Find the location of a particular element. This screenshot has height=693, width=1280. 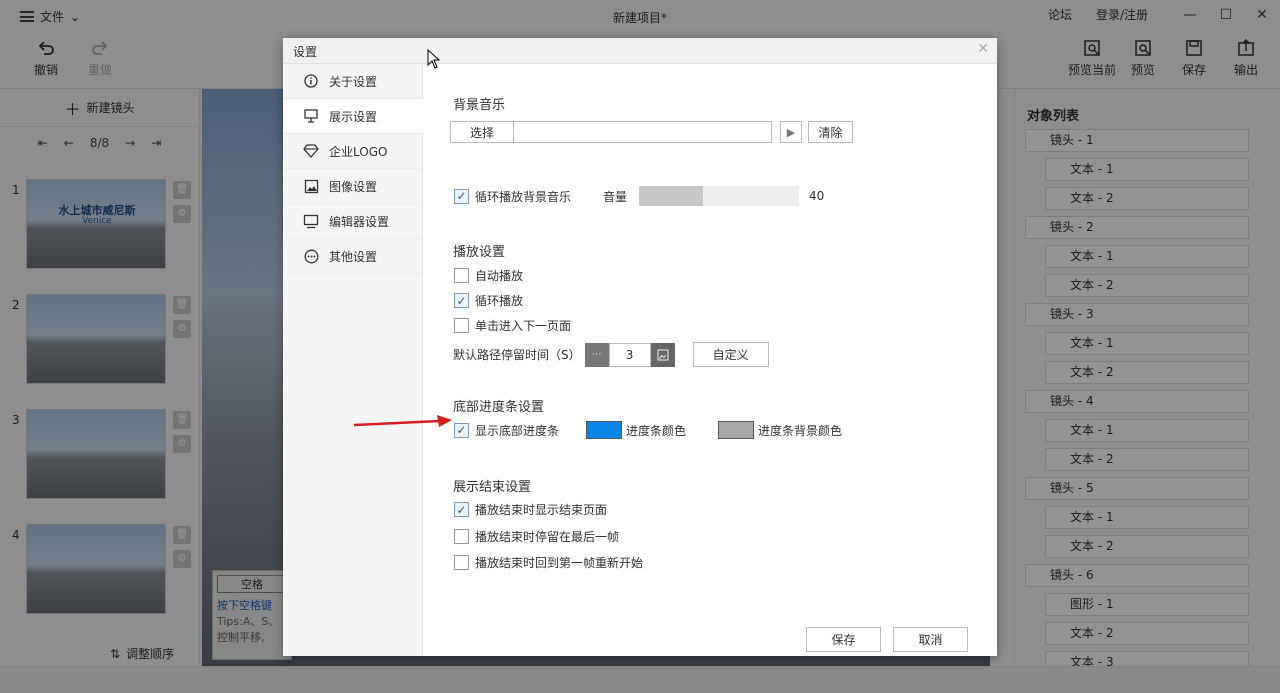

settings-nav: 关于设置 展示设置 企业LOGO 图像设置 编辑器设置 其他设置 is located at coordinates (353, 360).